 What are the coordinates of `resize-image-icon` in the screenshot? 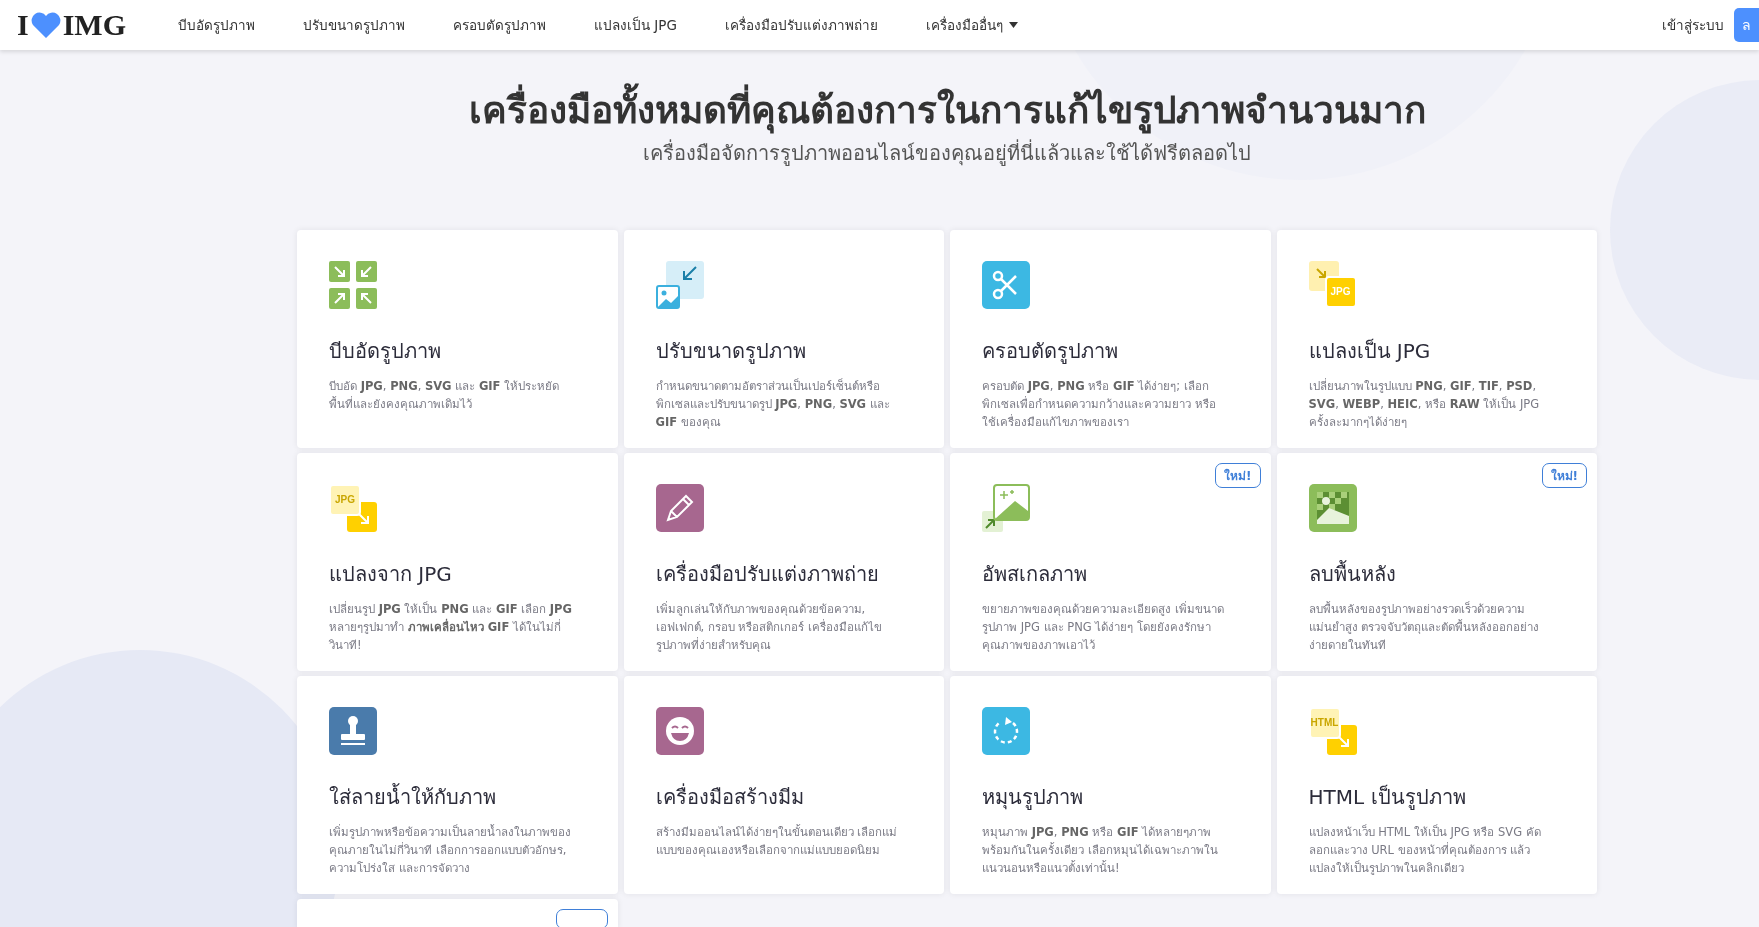 It's located at (679, 284).